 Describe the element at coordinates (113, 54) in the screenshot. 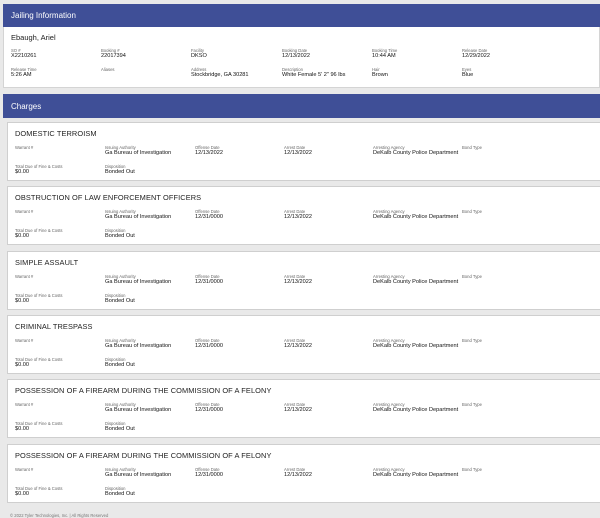

I see `field-booking-number: Booking # 22017394` at that location.